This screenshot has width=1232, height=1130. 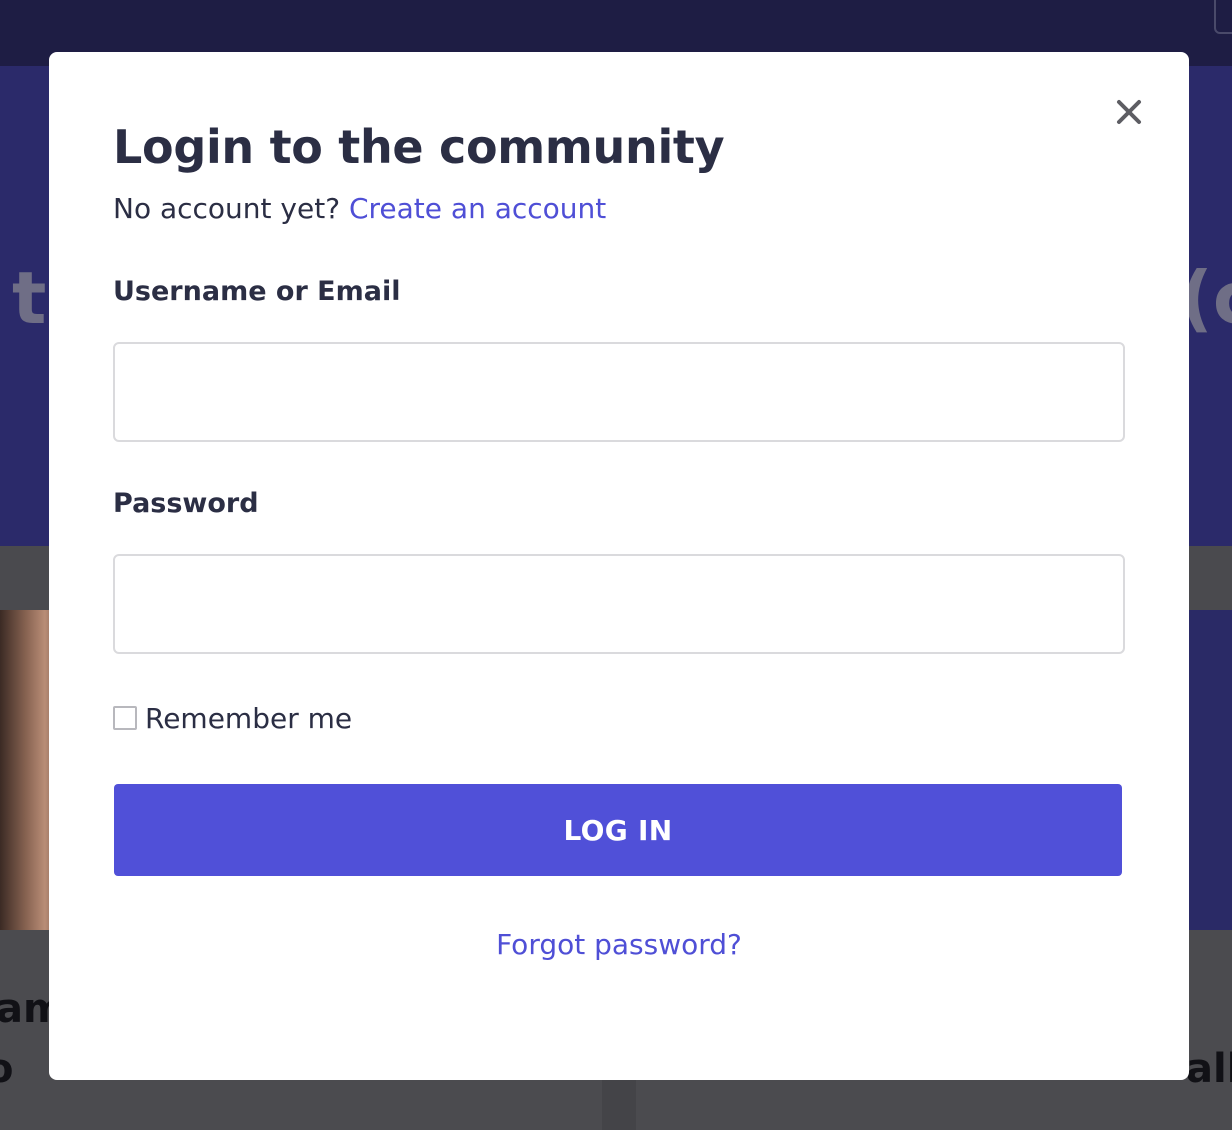 What do you see at coordinates (6, 1069) in the screenshot?
I see `background-fragment: o` at bounding box center [6, 1069].